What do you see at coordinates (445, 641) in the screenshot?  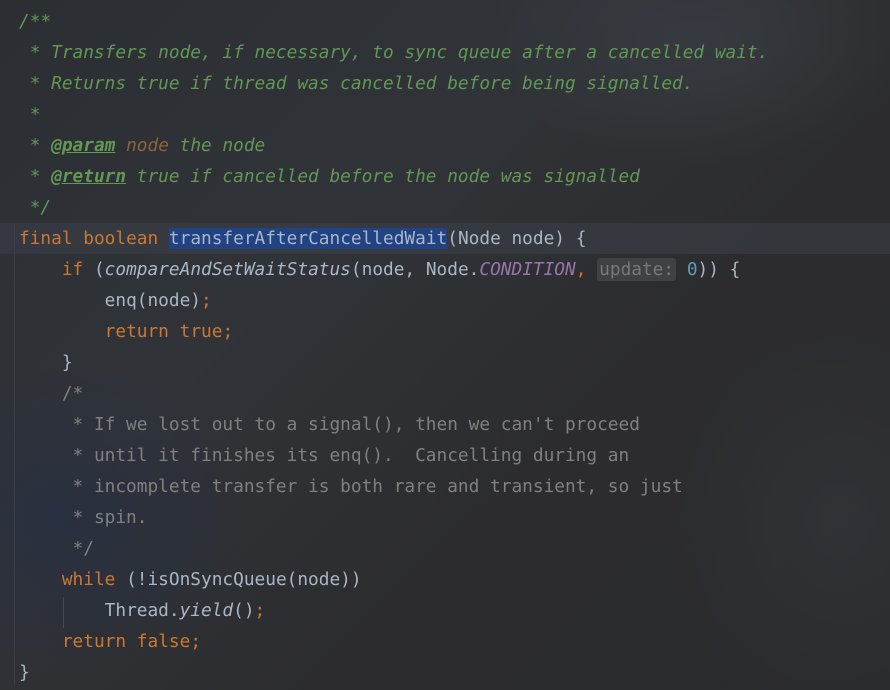 I see `code-line-21: return false;` at bounding box center [445, 641].